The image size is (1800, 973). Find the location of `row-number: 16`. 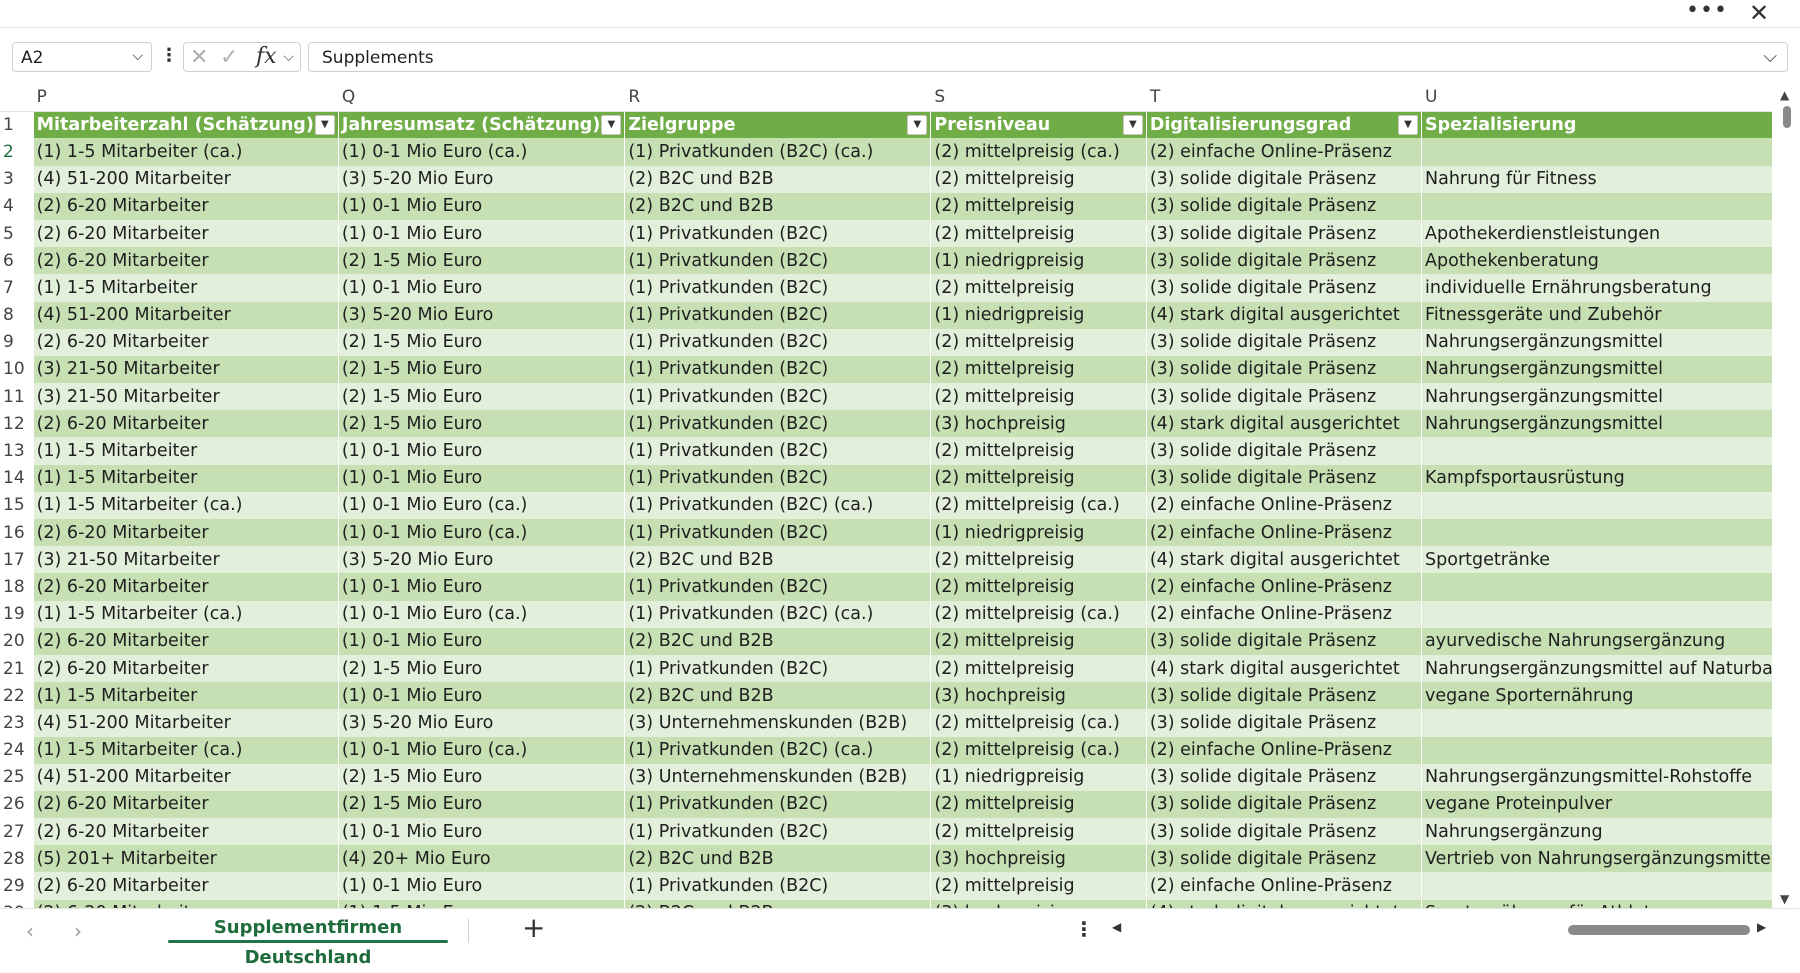

row-number: 16 is located at coordinates (17, 533).